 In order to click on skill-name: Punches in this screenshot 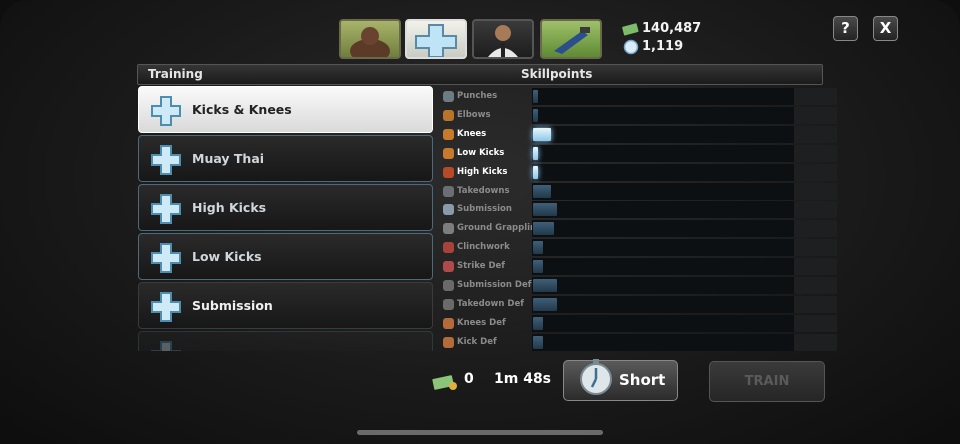, I will do `click(477, 96)`.